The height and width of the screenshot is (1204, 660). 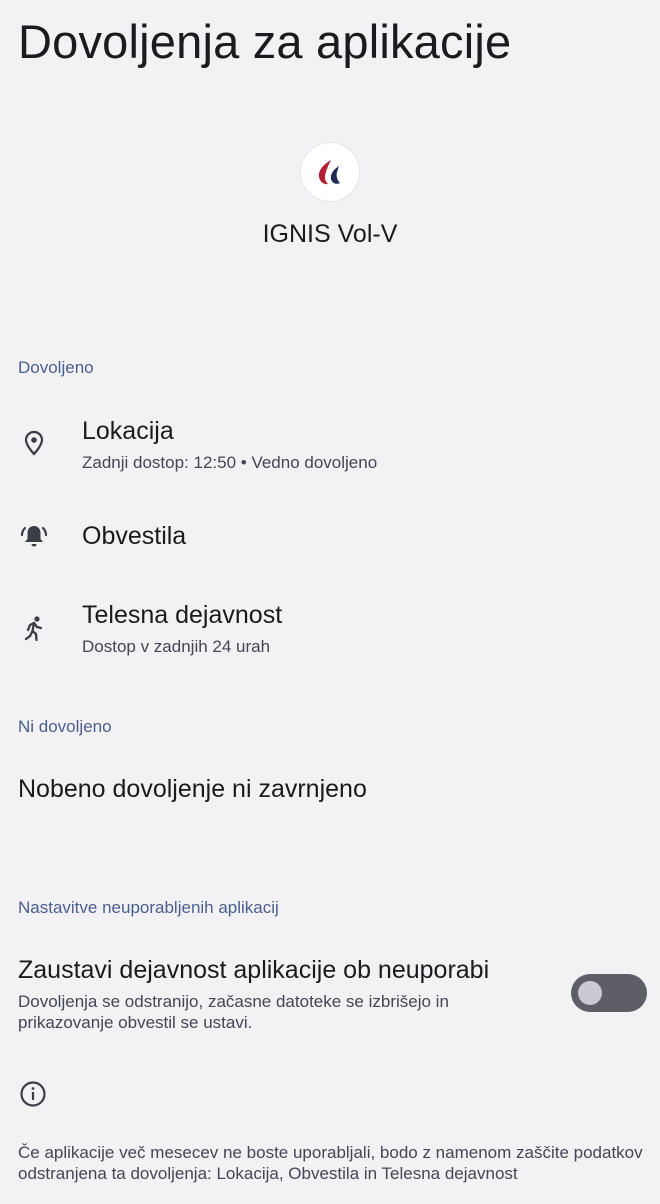 What do you see at coordinates (148, 907) in the screenshot?
I see `section-header-unused-apps: Nastavitve neuporabljenih aplikacij` at bounding box center [148, 907].